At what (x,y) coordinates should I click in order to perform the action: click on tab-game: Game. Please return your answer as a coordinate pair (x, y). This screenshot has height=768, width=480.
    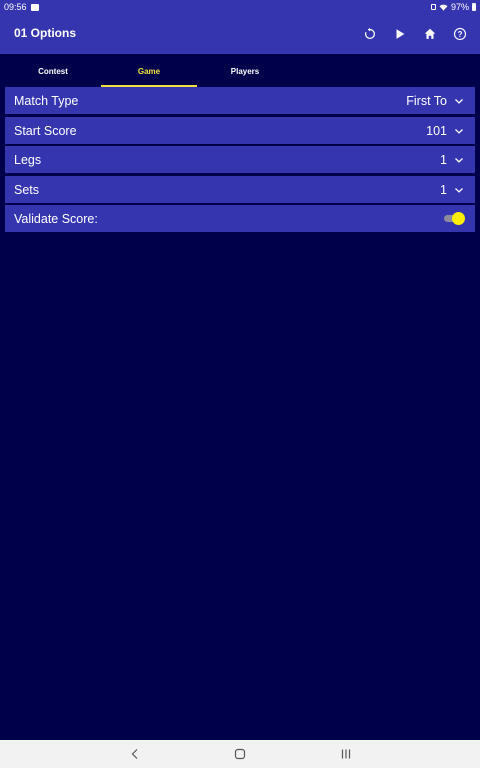
    Looking at the image, I should click on (149, 70).